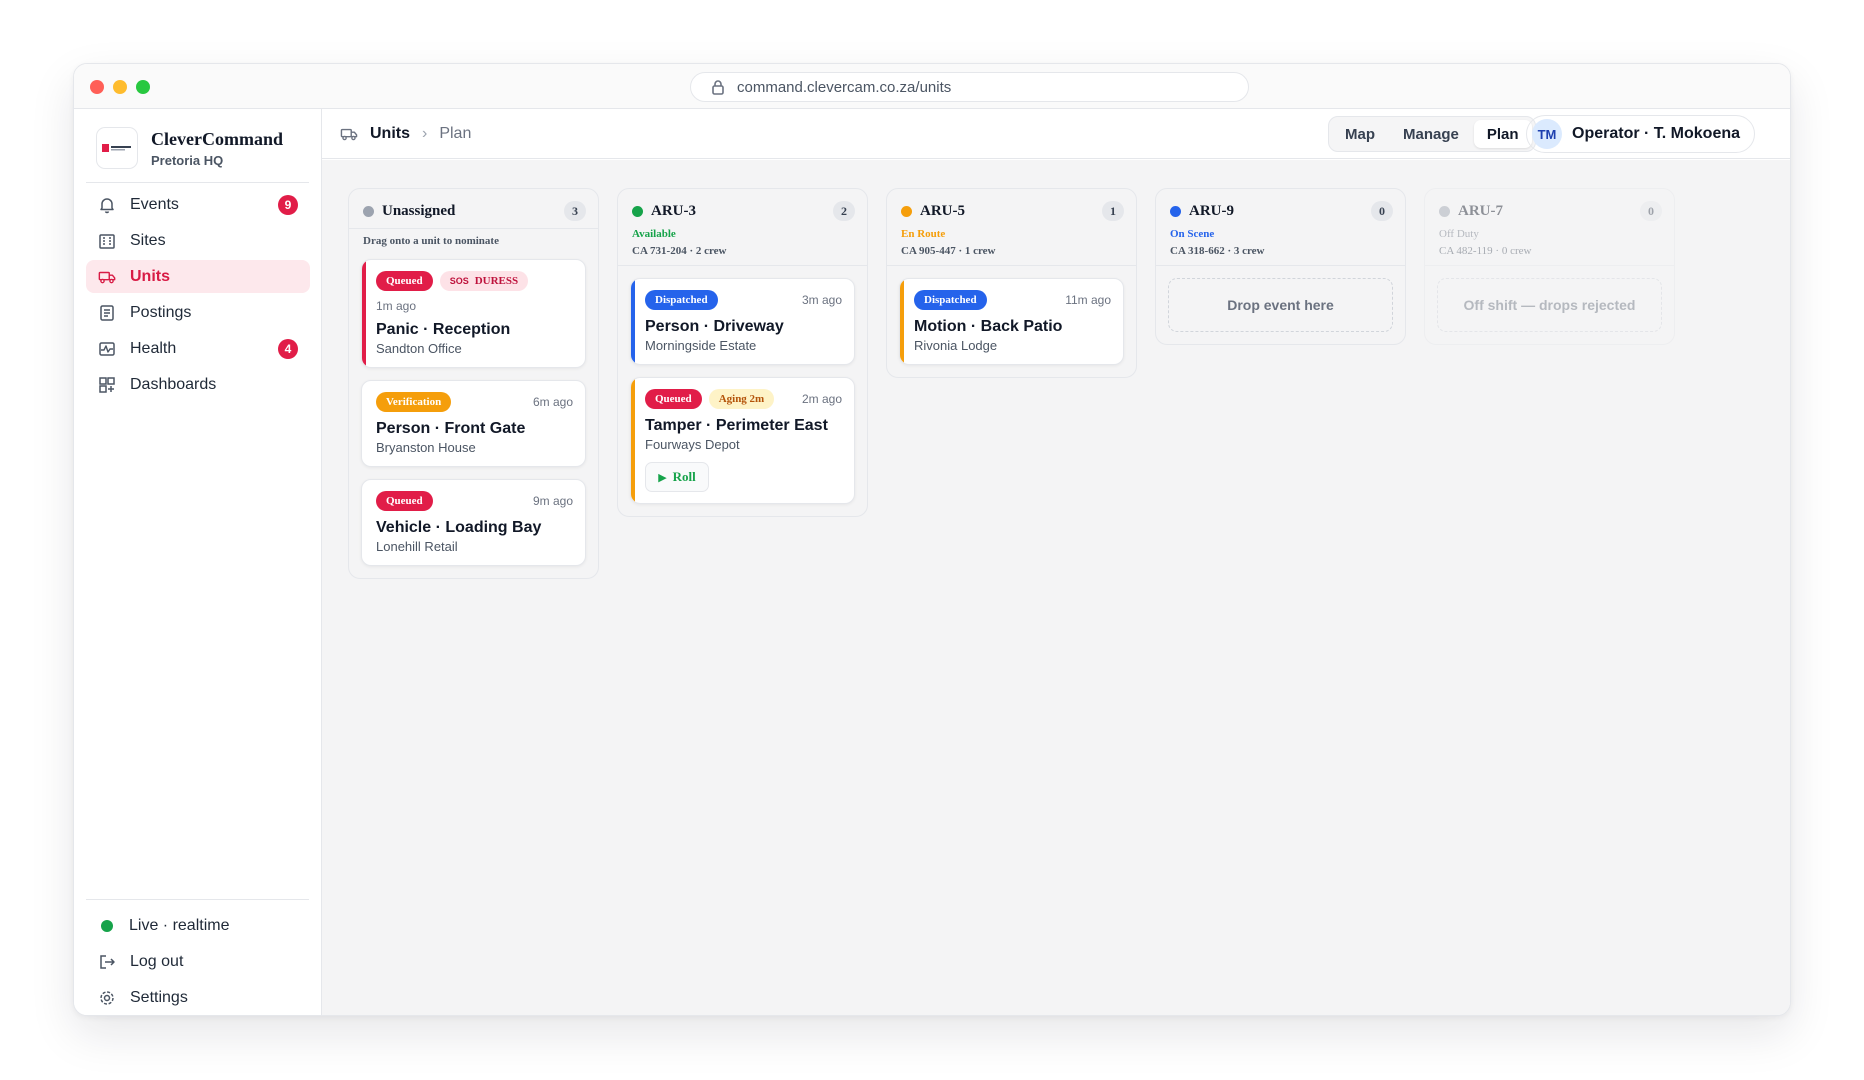  Describe the element at coordinates (654, 234) in the screenshot. I see `unit-state: Available` at that location.